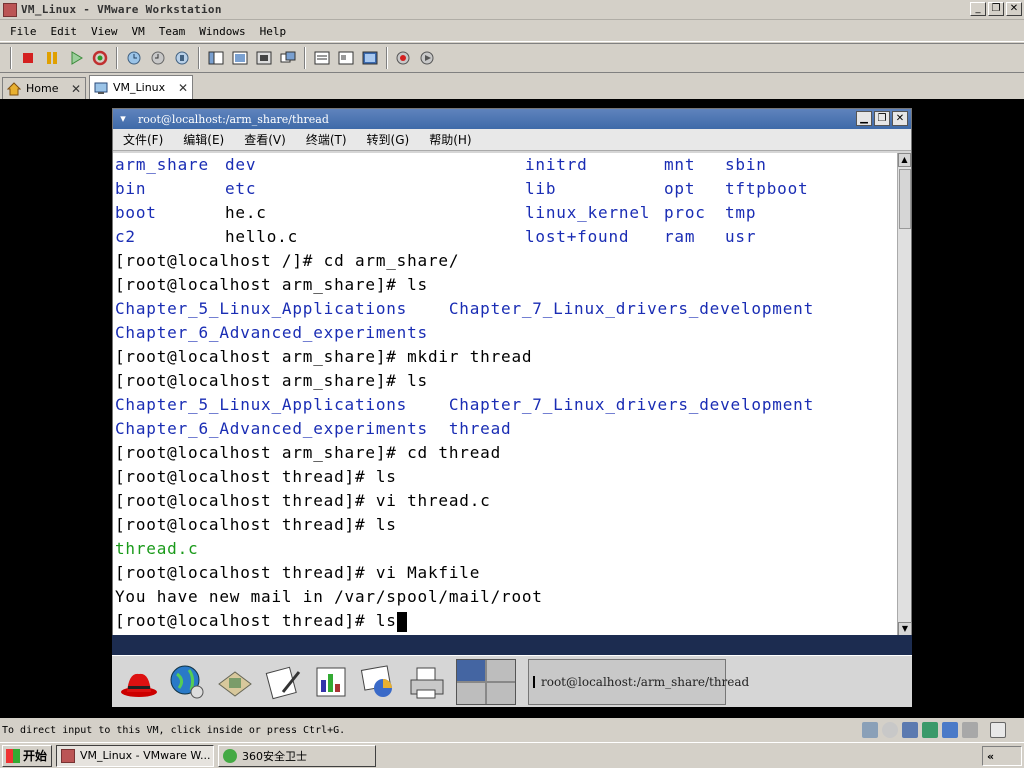 The width and height of the screenshot is (1024, 768). I want to click on cd-rom-icon, so click(890, 730).